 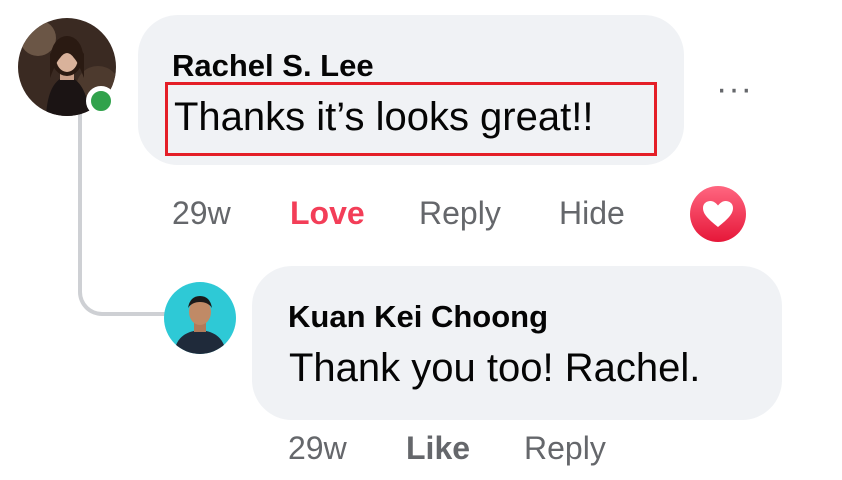 I want to click on reply-text: Thank you too! Rachel., so click(x=495, y=368).